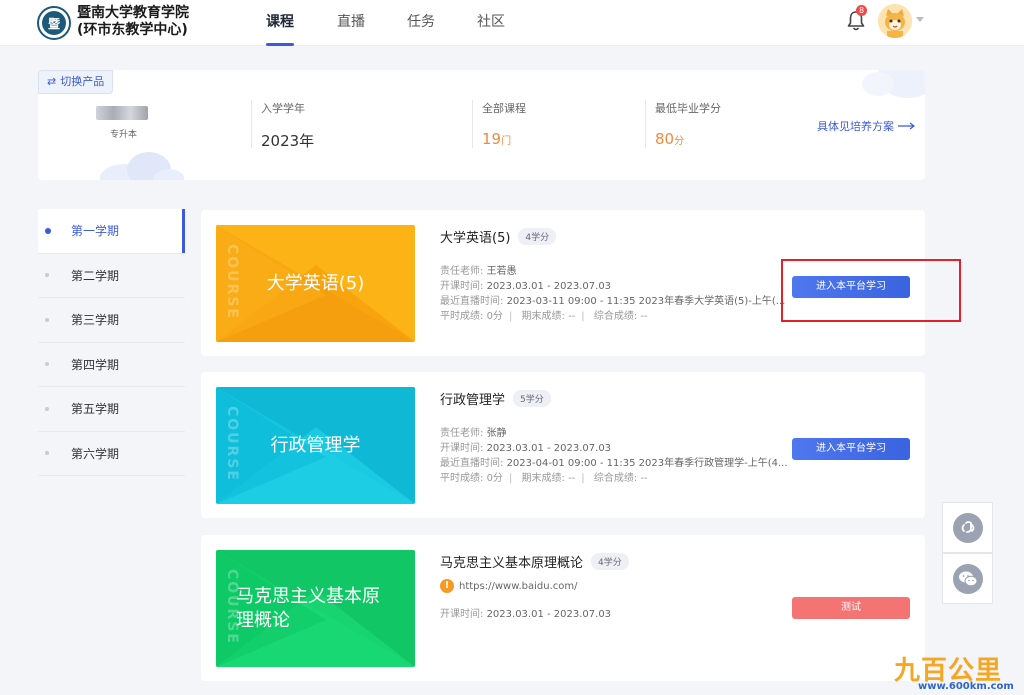 This screenshot has height=695, width=1024. I want to click on course-url-row: ! https://www.baidu.com/, so click(509, 586).